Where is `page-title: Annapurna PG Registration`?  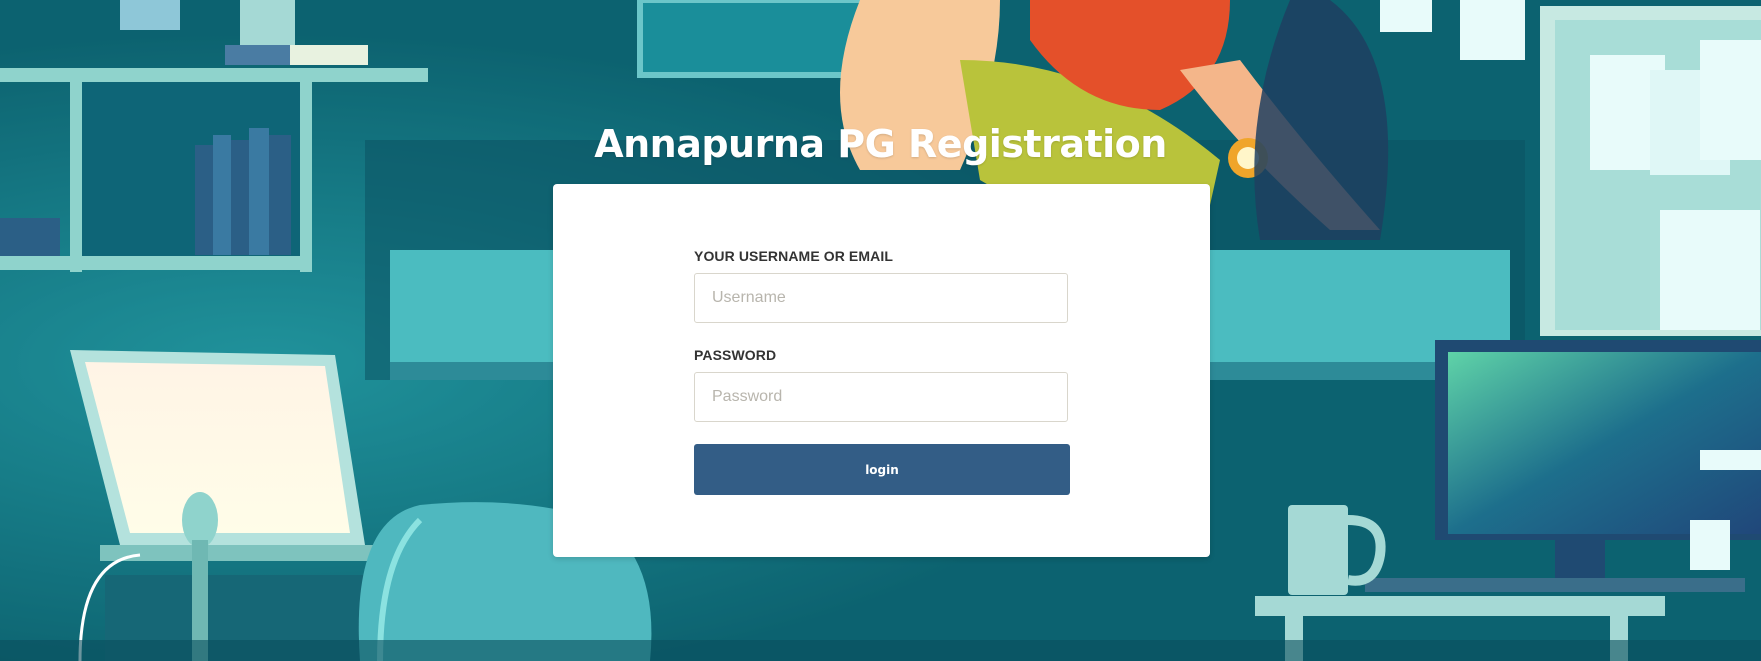
page-title: Annapurna PG Registration is located at coordinates (880, 144).